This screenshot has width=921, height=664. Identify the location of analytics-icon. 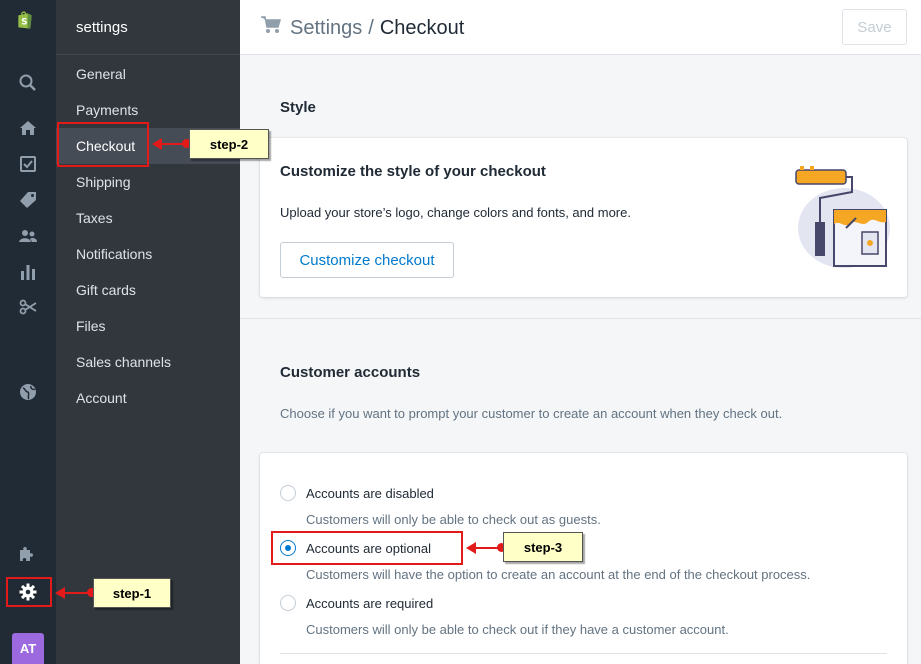
(28, 272).